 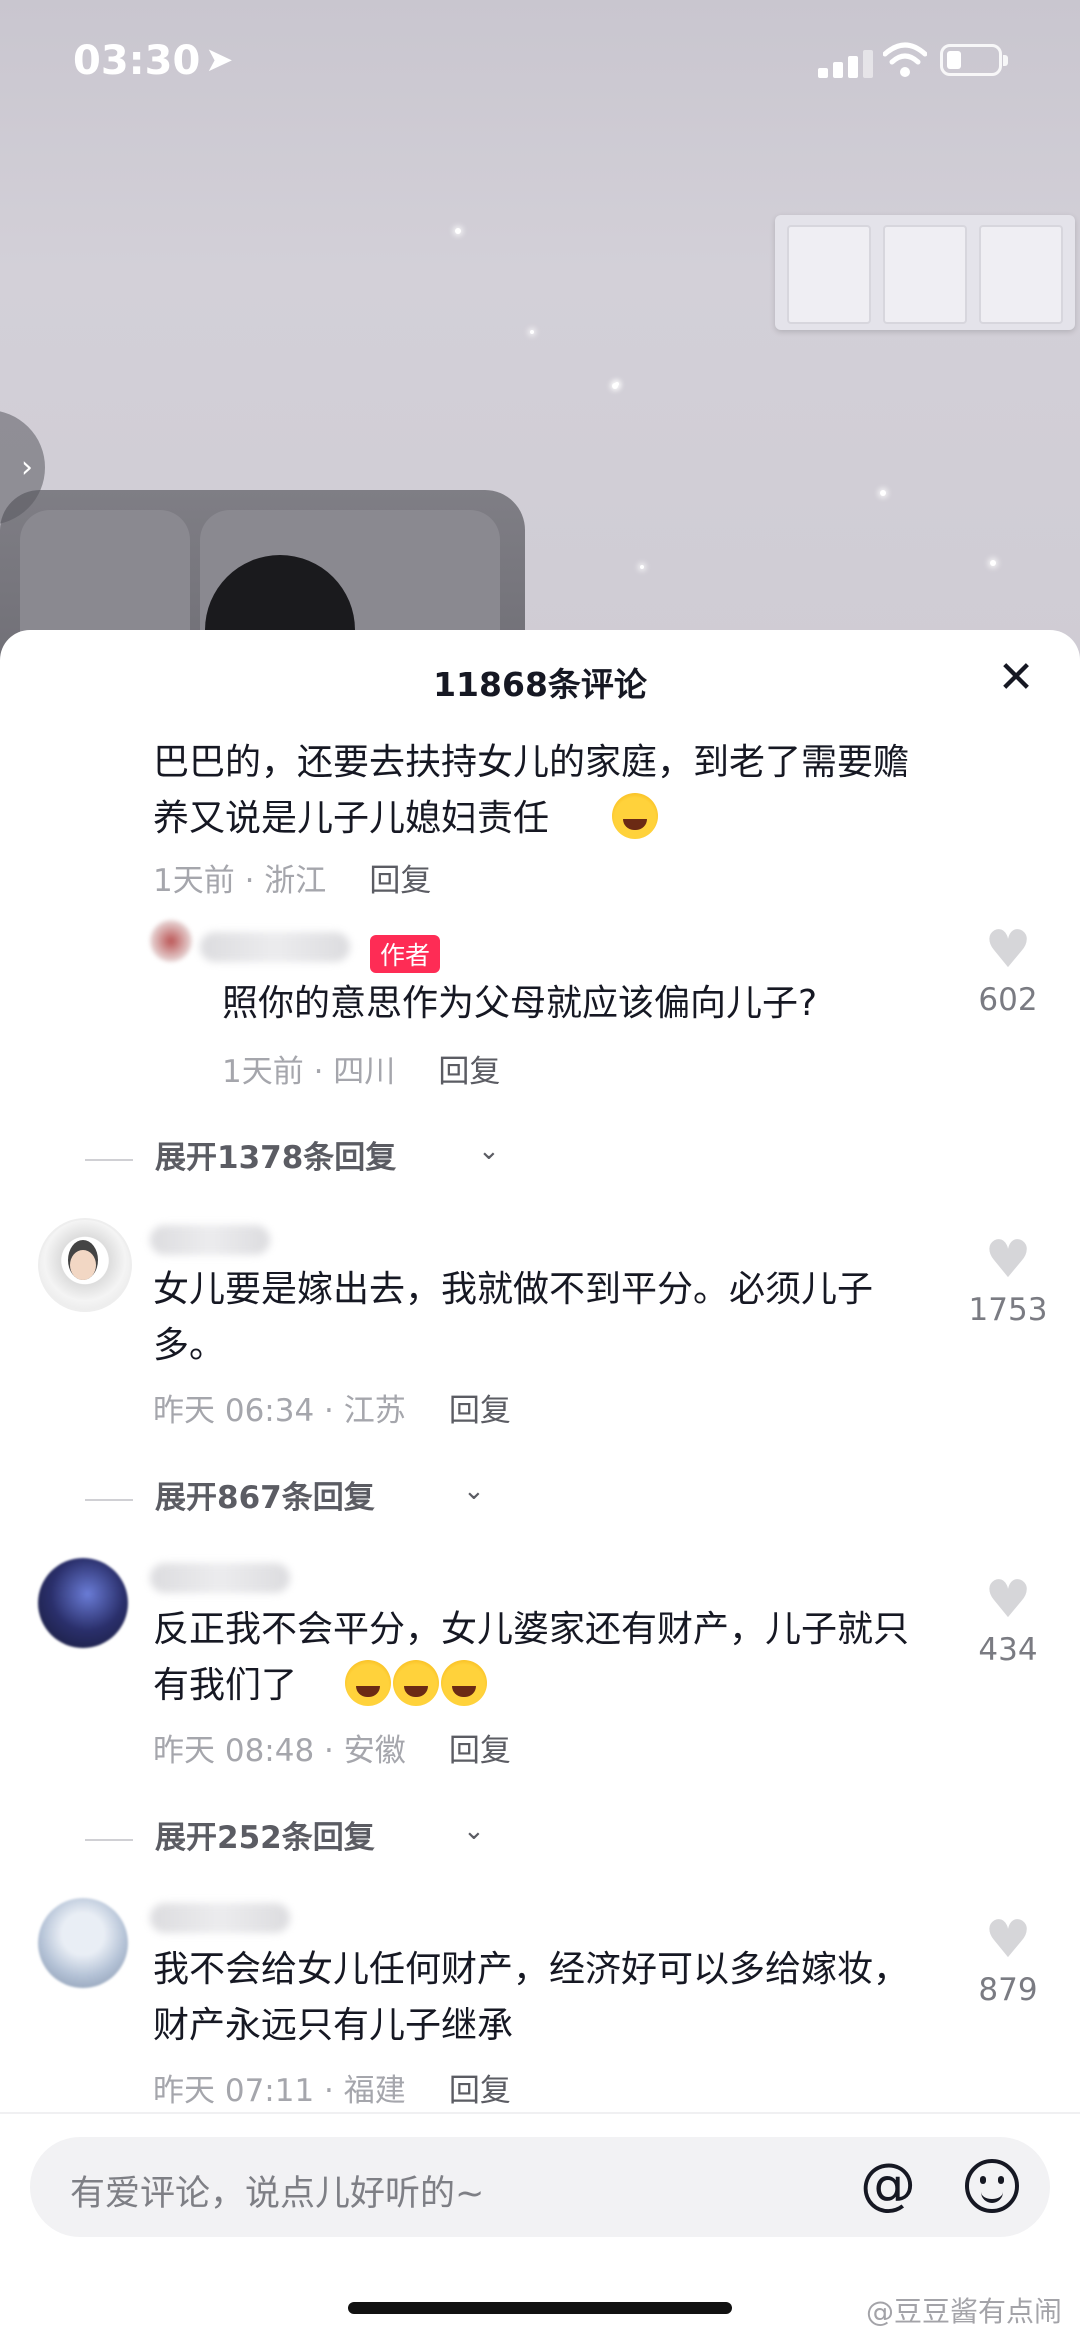 I want to click on home-indicator, so click(x=540, y=2308).